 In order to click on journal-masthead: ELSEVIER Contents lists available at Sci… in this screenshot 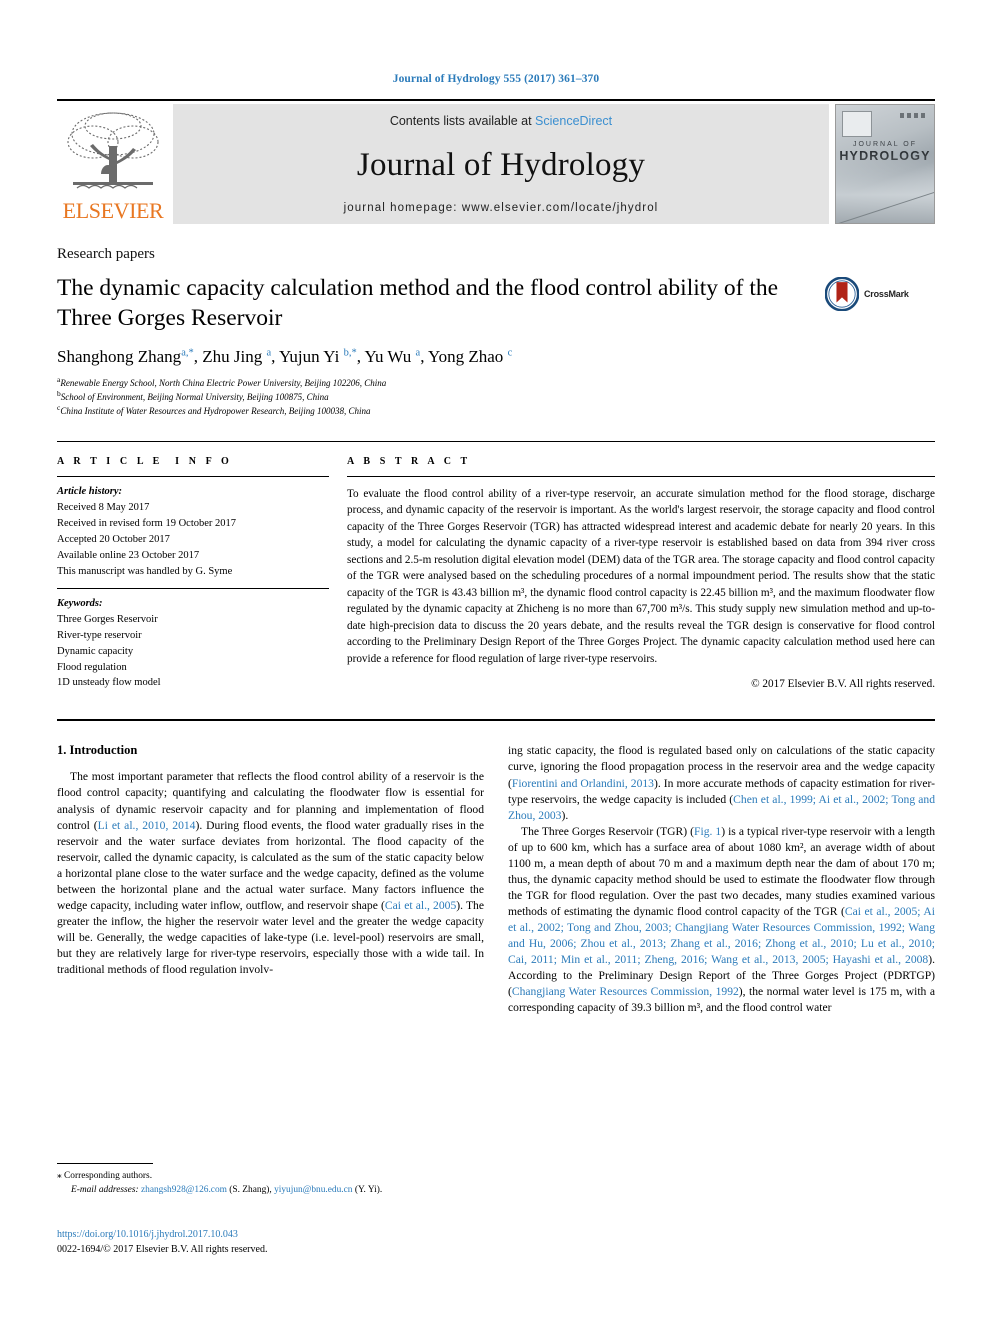, I will do `click(496, 161)`.